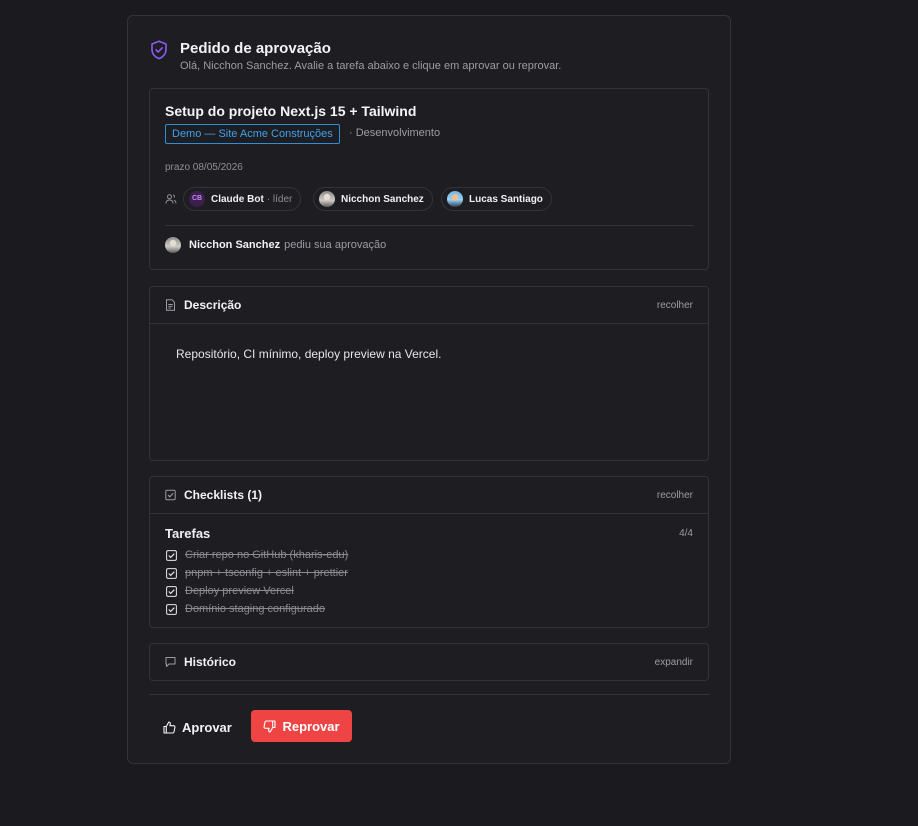  What do you see at coordinates (171, 199) in the screenshot?
I see `users-icon` at bounding box center [171, 199].